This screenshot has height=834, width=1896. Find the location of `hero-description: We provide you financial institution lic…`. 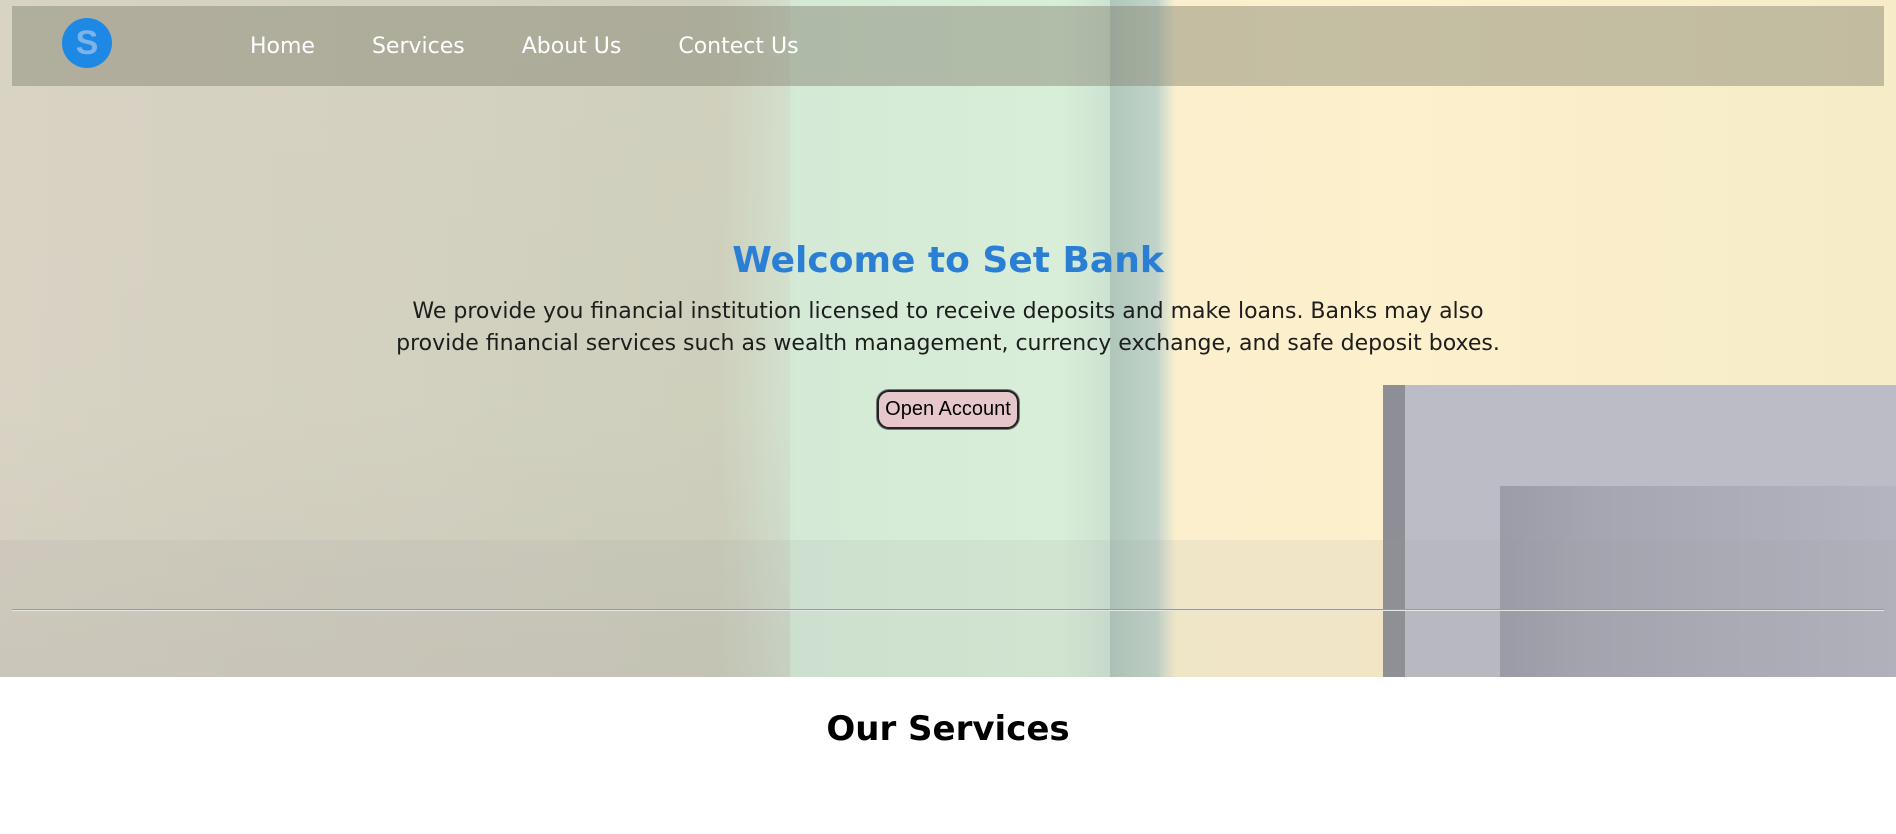

hero-description: We provide you financial institution lic… is located at coordinates (948, 327).